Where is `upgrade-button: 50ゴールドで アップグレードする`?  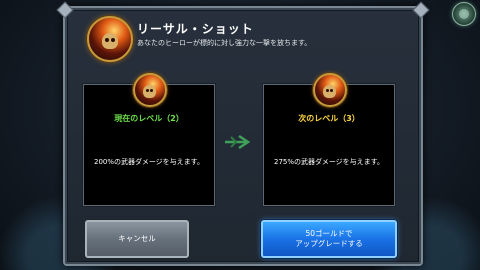
upgrade-button: 50ゴールドで アップグレードする is located at coordinates (329, 239).